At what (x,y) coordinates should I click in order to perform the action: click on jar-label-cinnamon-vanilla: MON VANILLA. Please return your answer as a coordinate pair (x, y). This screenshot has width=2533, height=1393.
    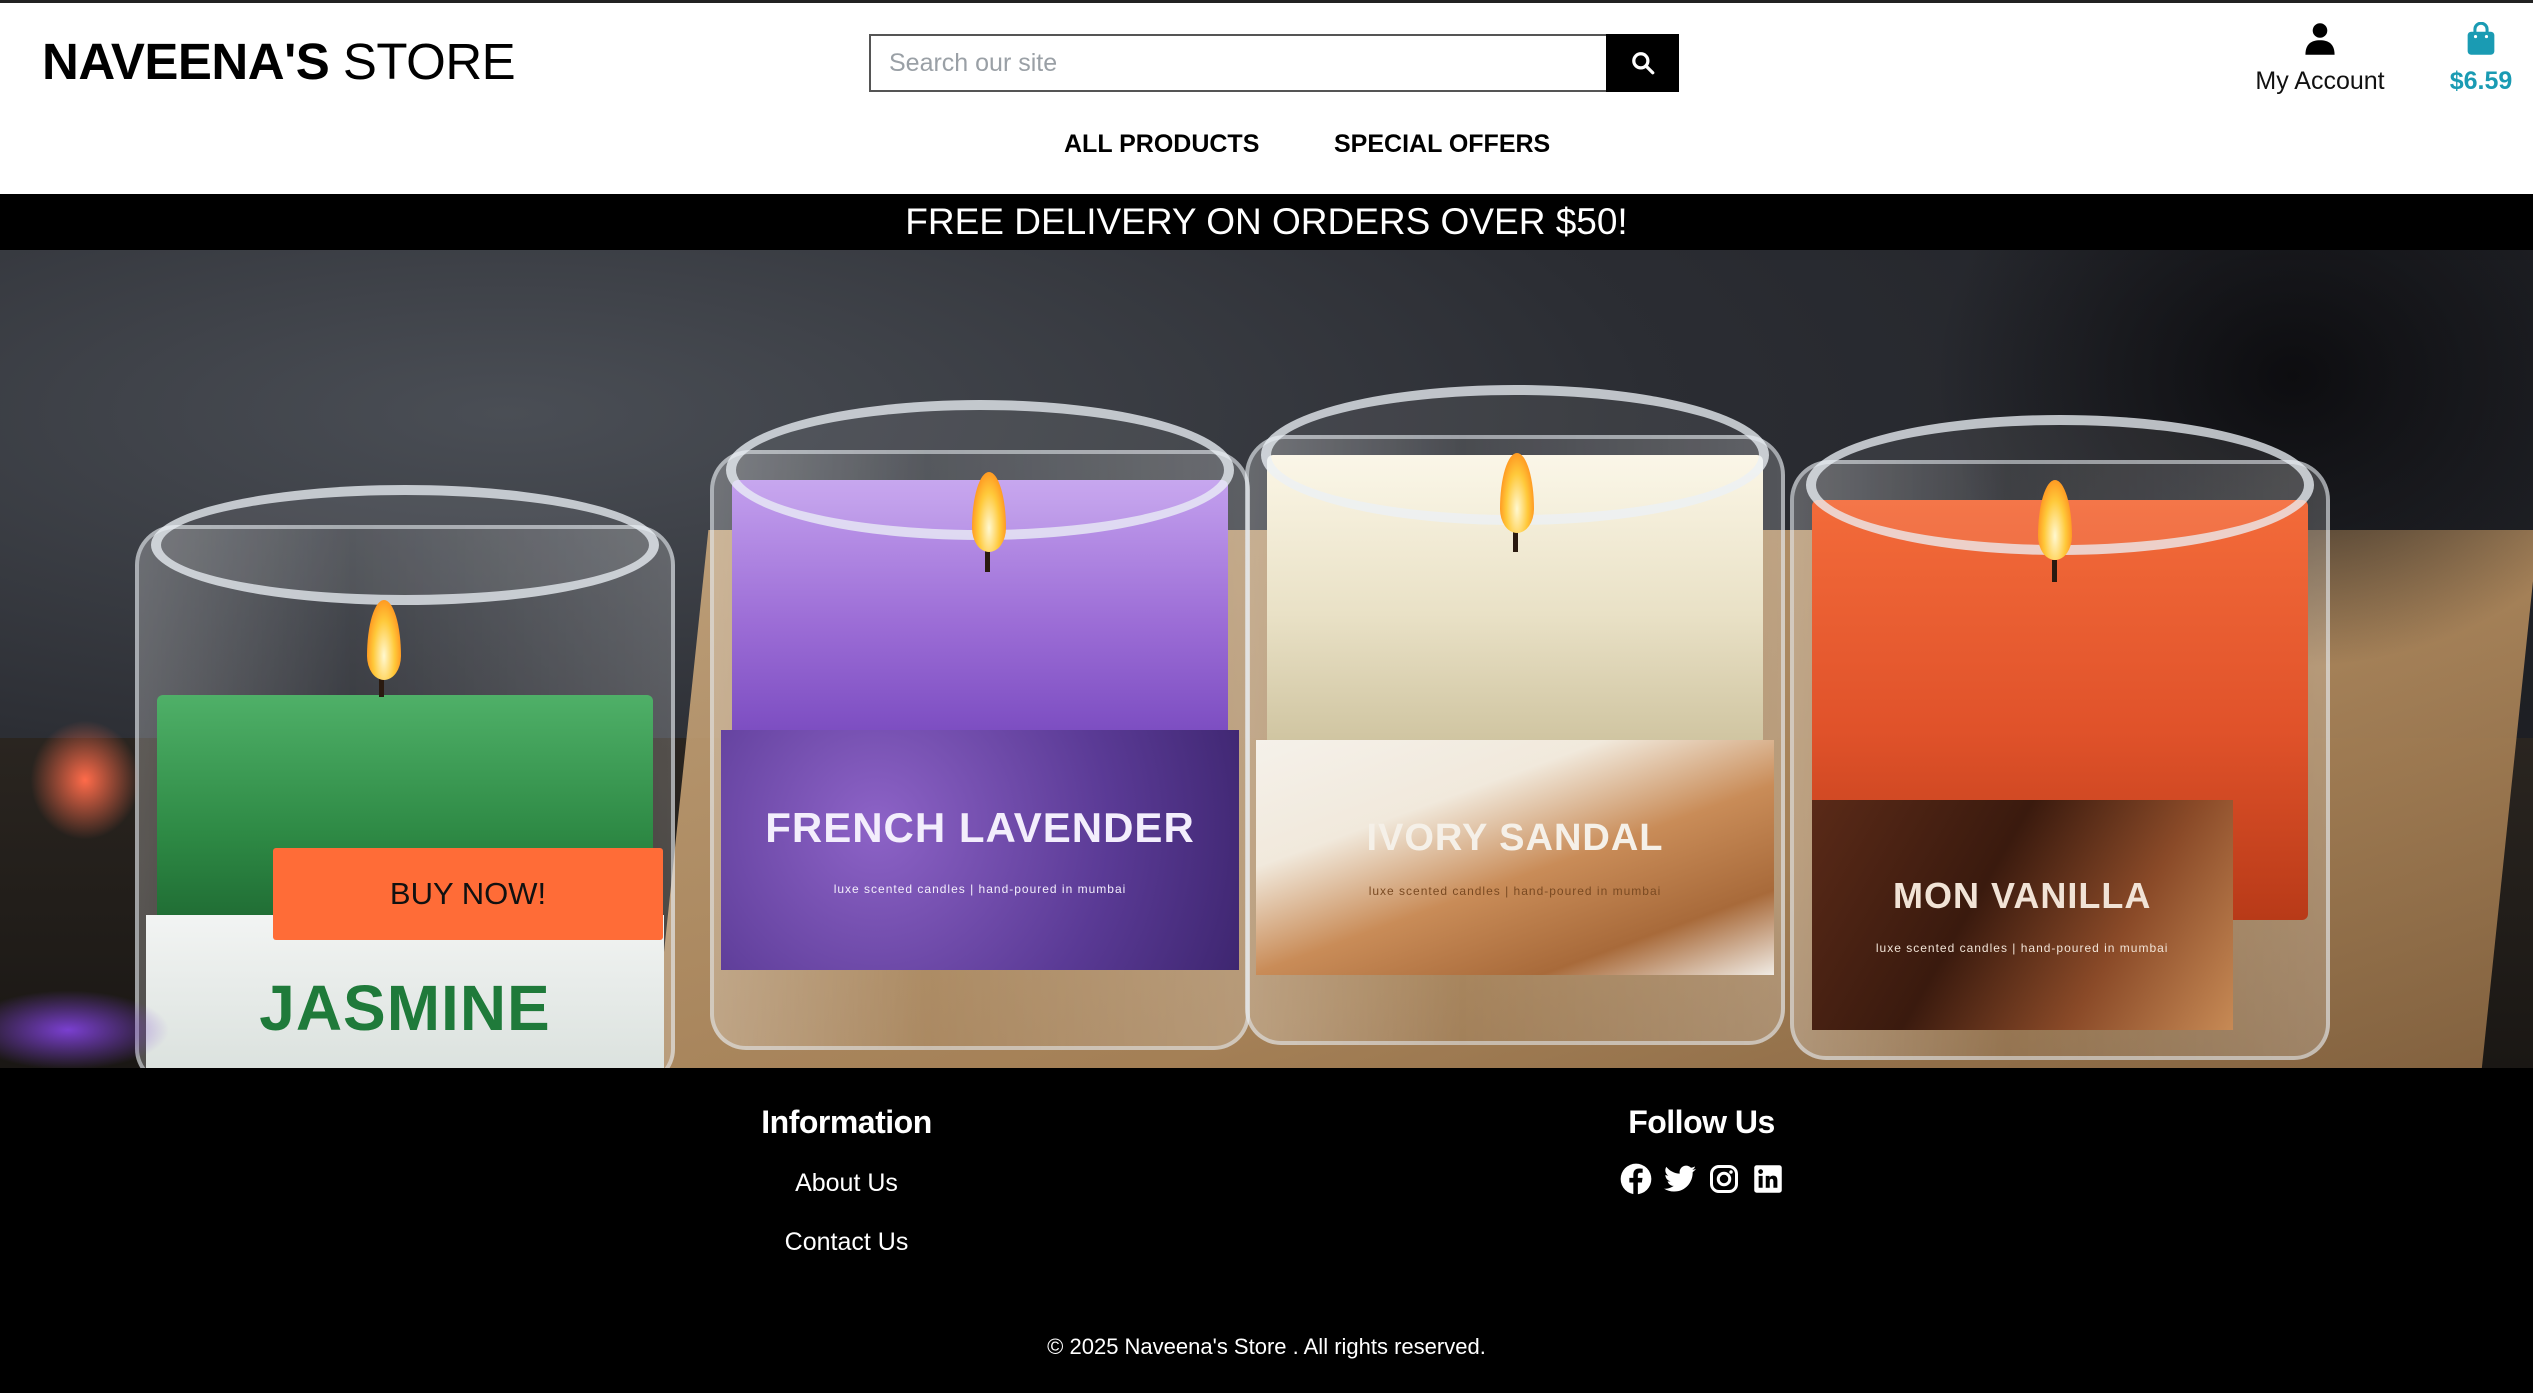
    Looking at the image, I should click on (2022, 895).